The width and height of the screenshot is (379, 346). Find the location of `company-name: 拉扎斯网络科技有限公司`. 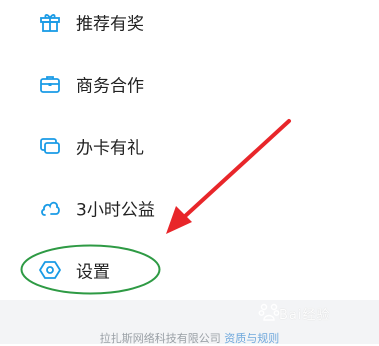

company-name: 拉扎斯网络科技有限公司 is located at coordinates (160, 338).